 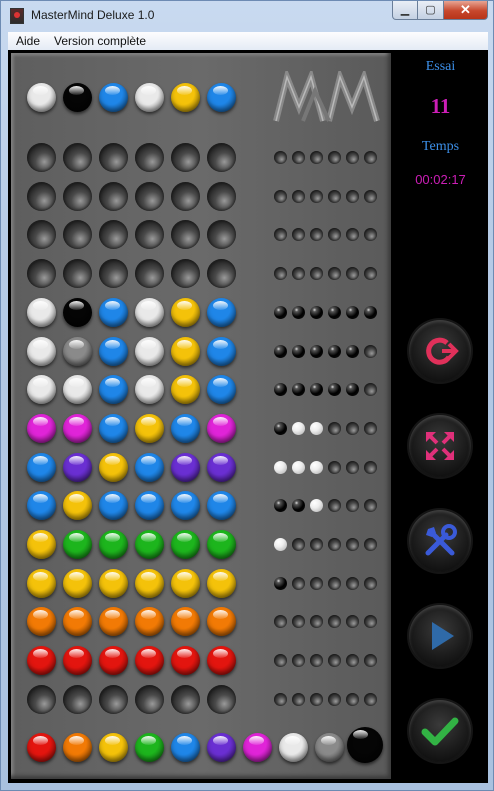 I want to click on maximize-button: ▢, so click(x=431, y=10).